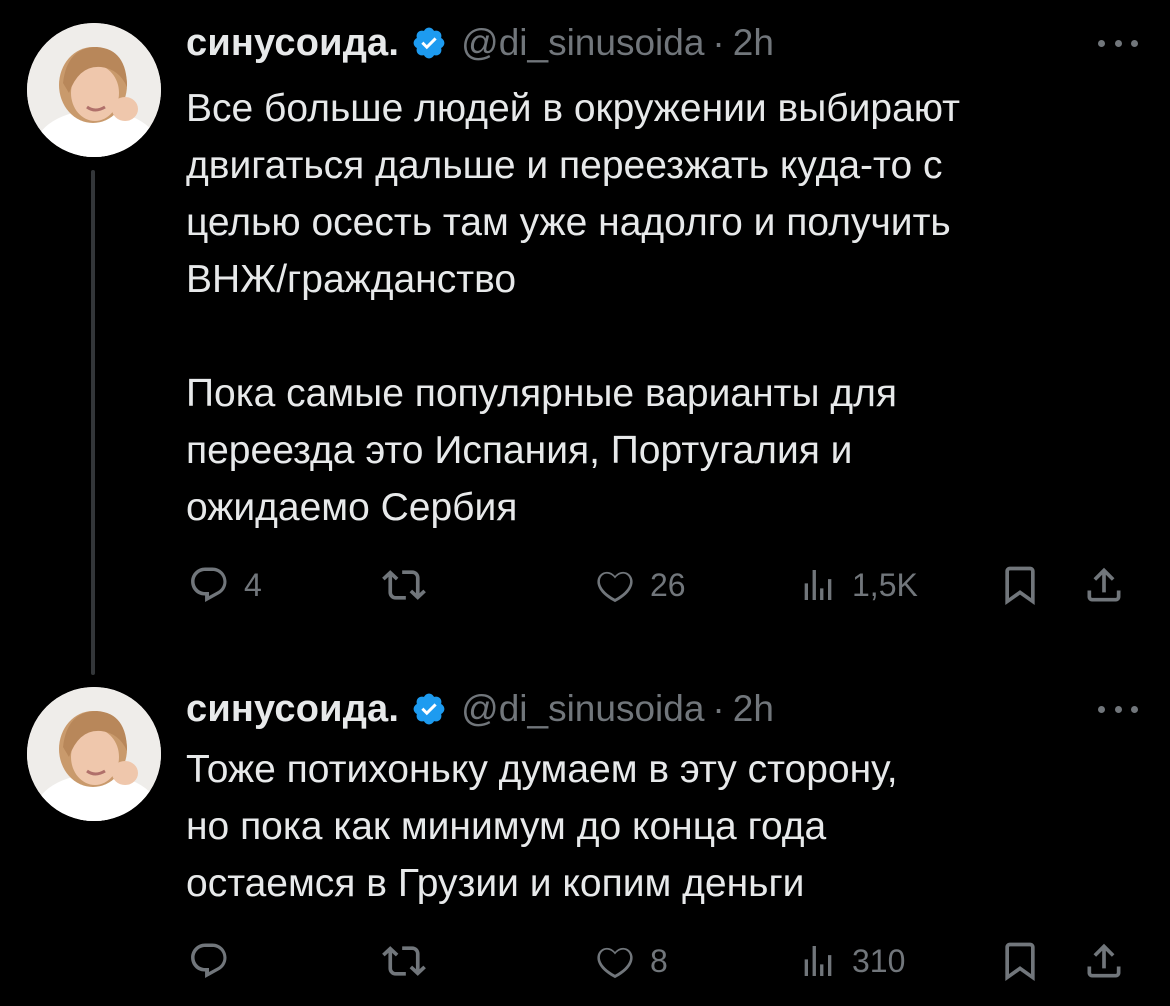 The height and width of the screenshot is (1006, 1170). I want to click on tweet-text-line: но пока как минимум до конца года, so click(506, 826).